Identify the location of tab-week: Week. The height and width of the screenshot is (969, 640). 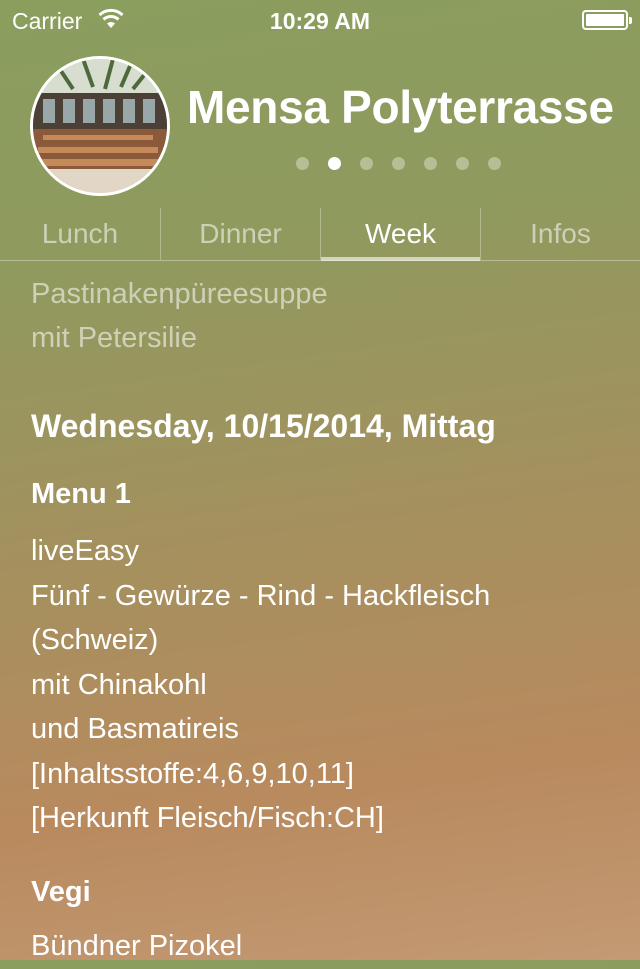
(400, 234).